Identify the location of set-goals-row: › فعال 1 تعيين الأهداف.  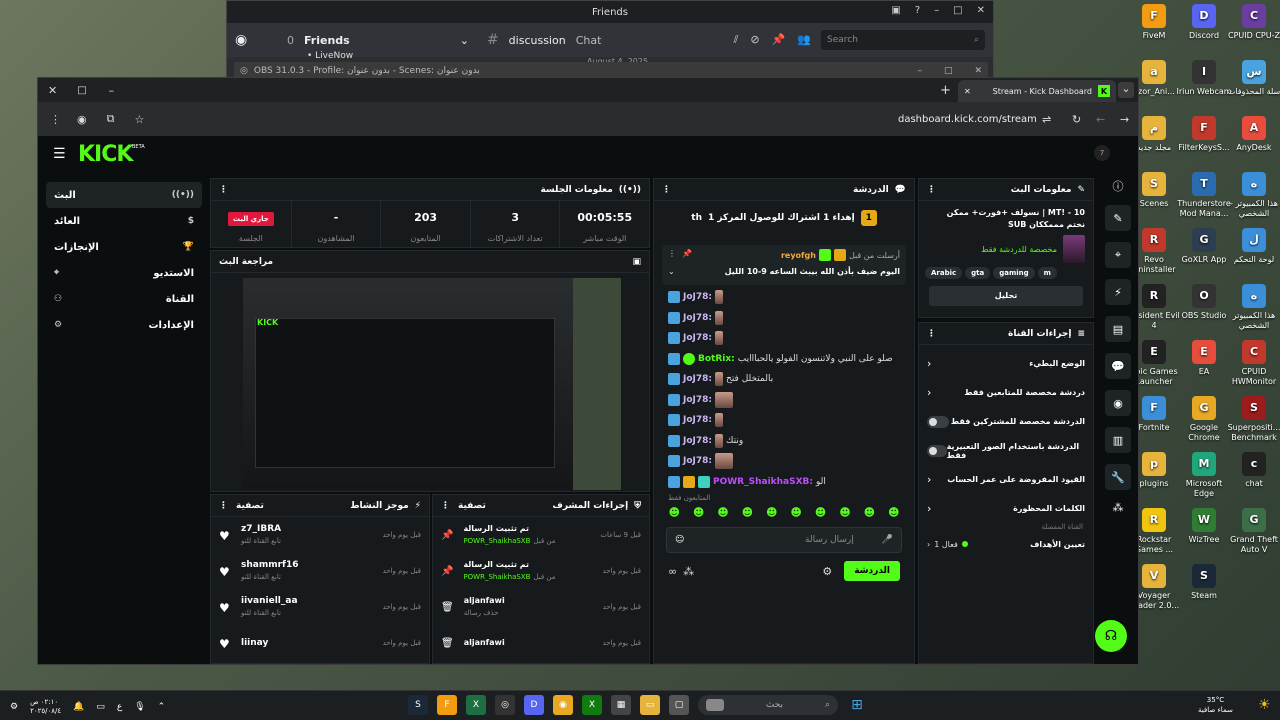
(1006, 544).